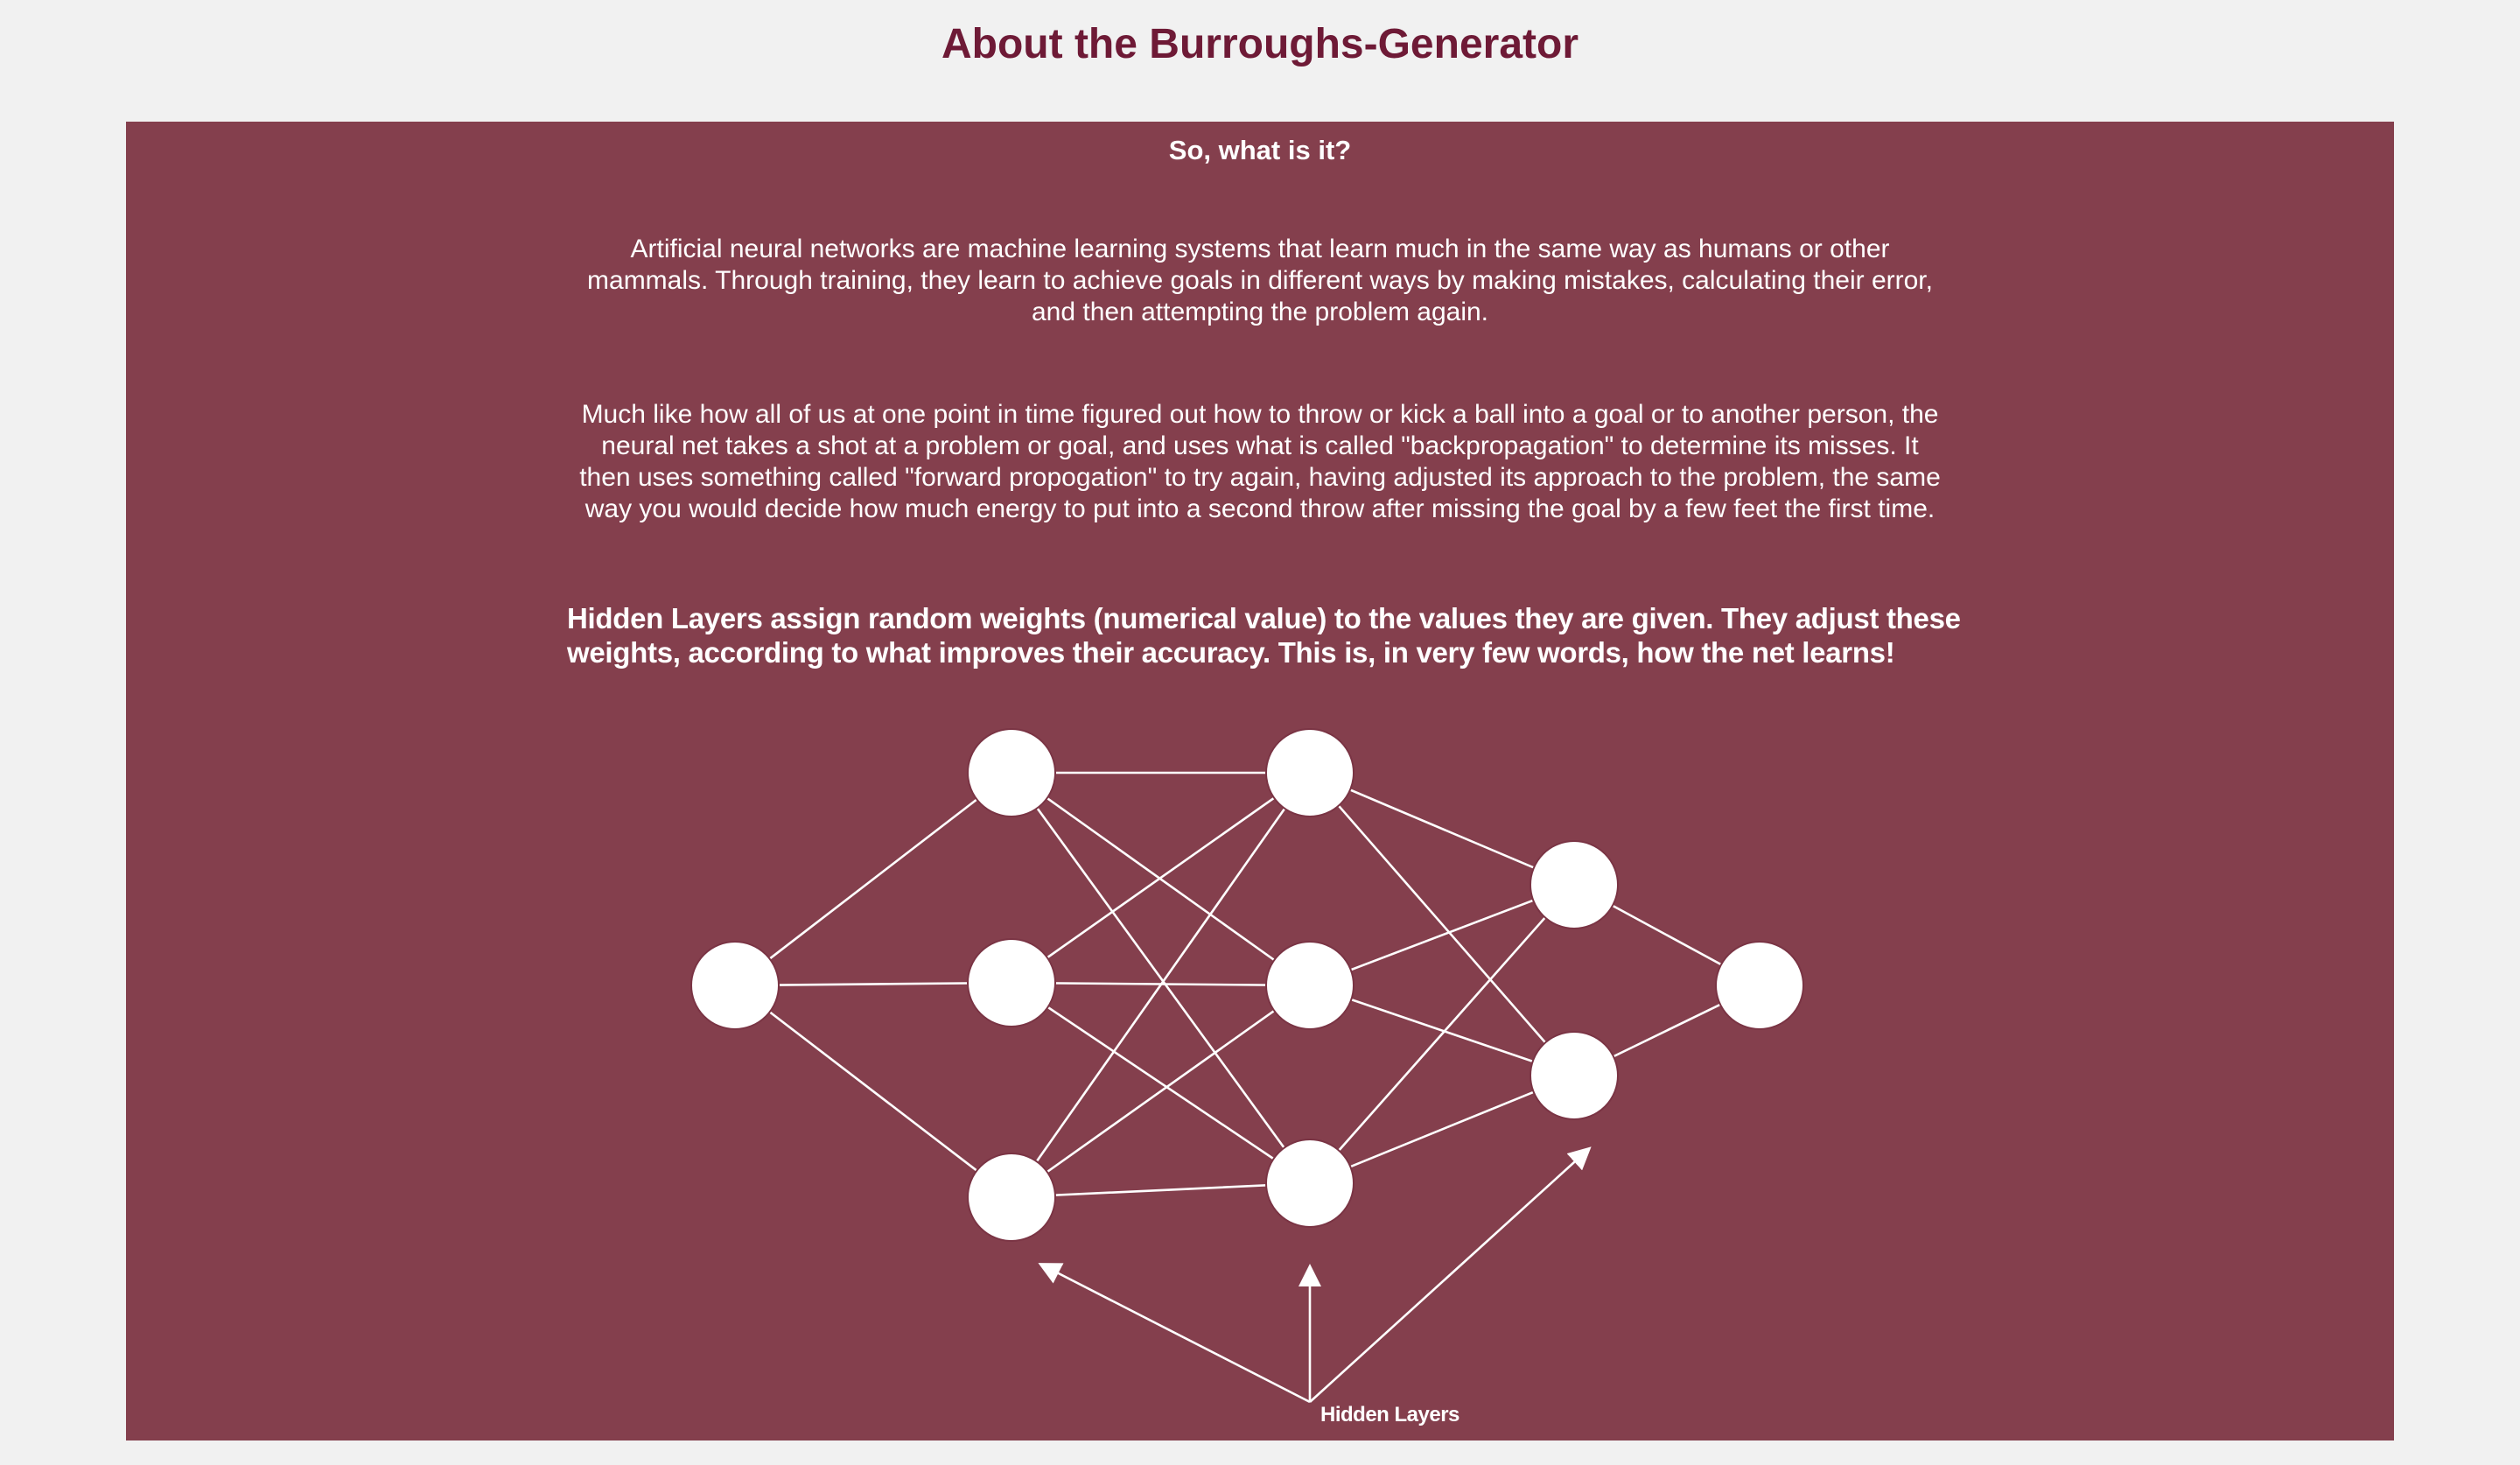 The width and height of the screenshot is (2520, 1465). I want to click on input-node, so click(735, 985).